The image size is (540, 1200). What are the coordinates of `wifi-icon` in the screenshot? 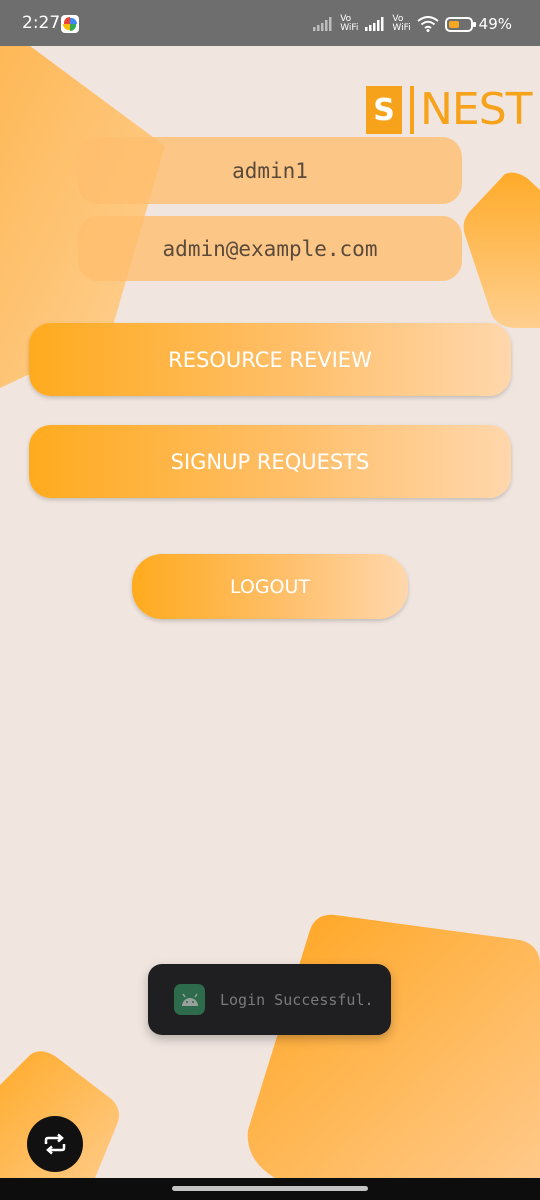 It's located at (428, 24).